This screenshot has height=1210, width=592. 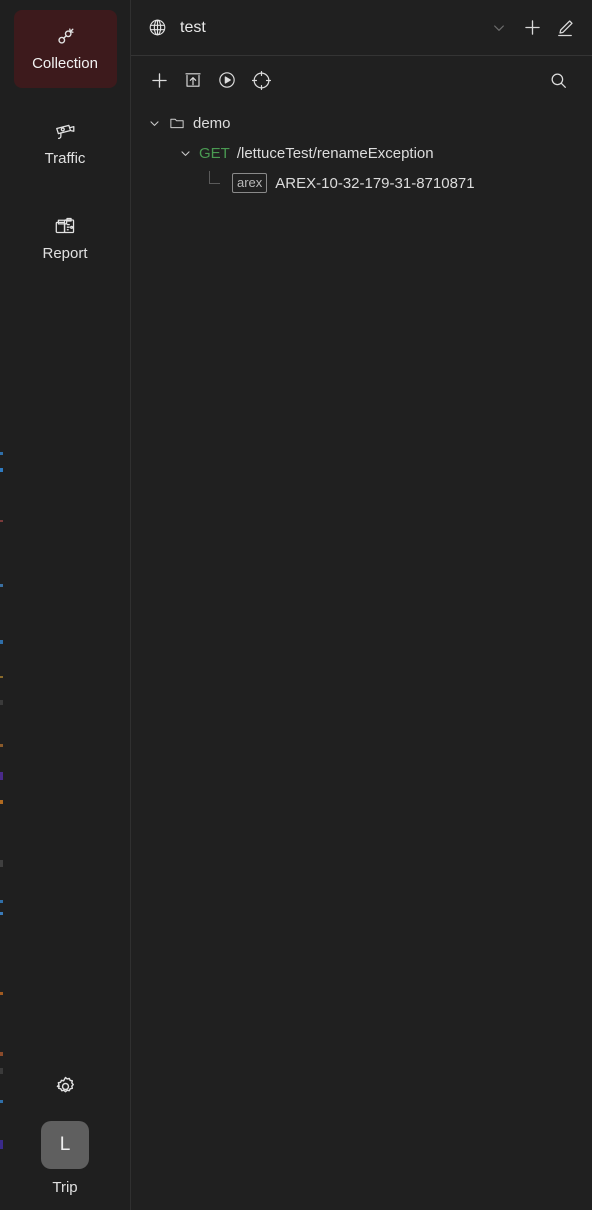 I want to click on tree-node-case: arex AREX-10-32-179-31-8710871, so click(x=361, y=183).